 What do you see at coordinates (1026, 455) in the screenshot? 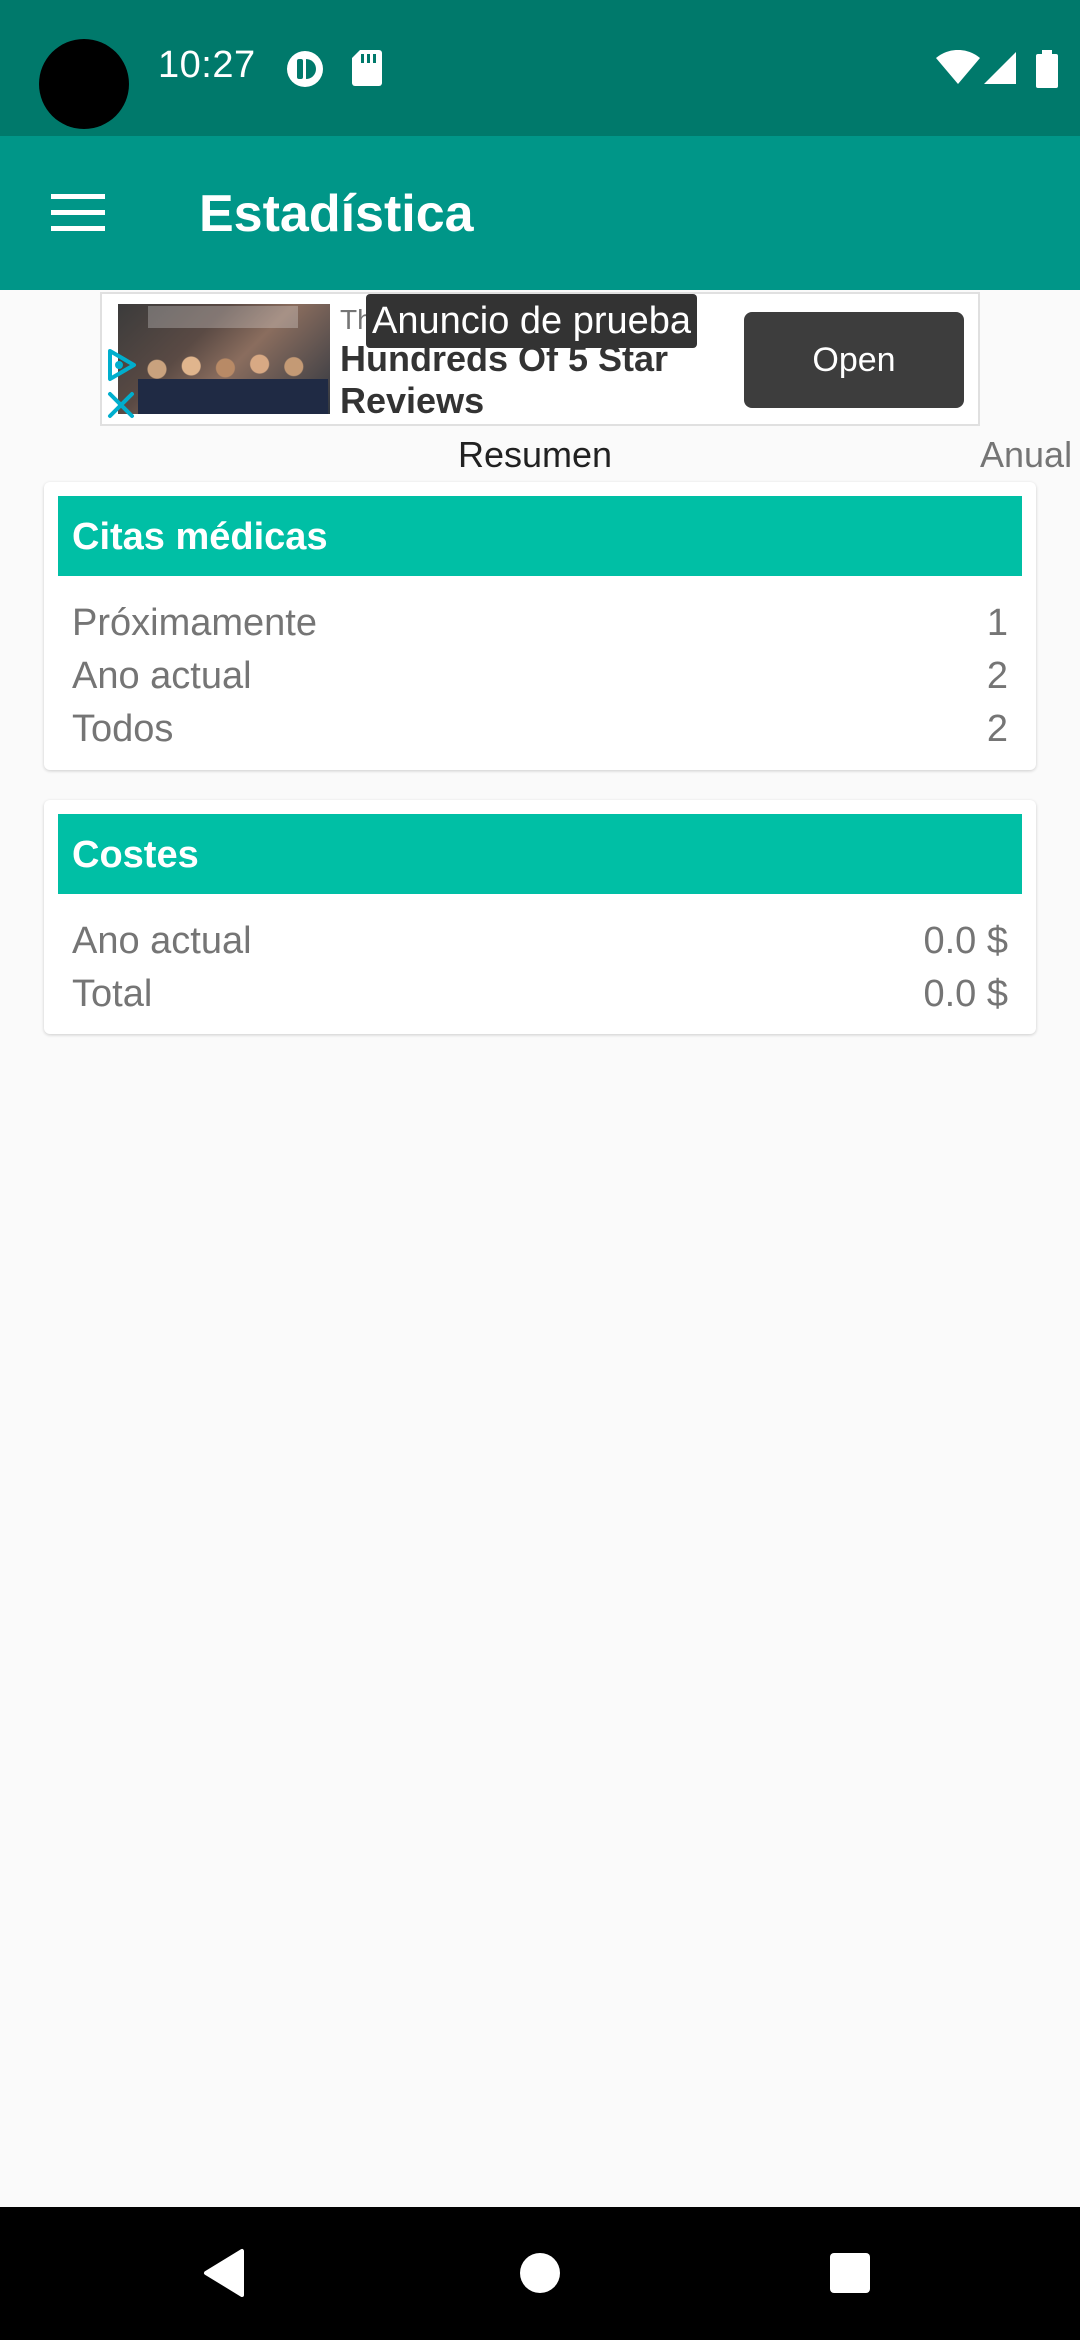
I see `tab-annual: Anual` at bounding box center [1026, 455].